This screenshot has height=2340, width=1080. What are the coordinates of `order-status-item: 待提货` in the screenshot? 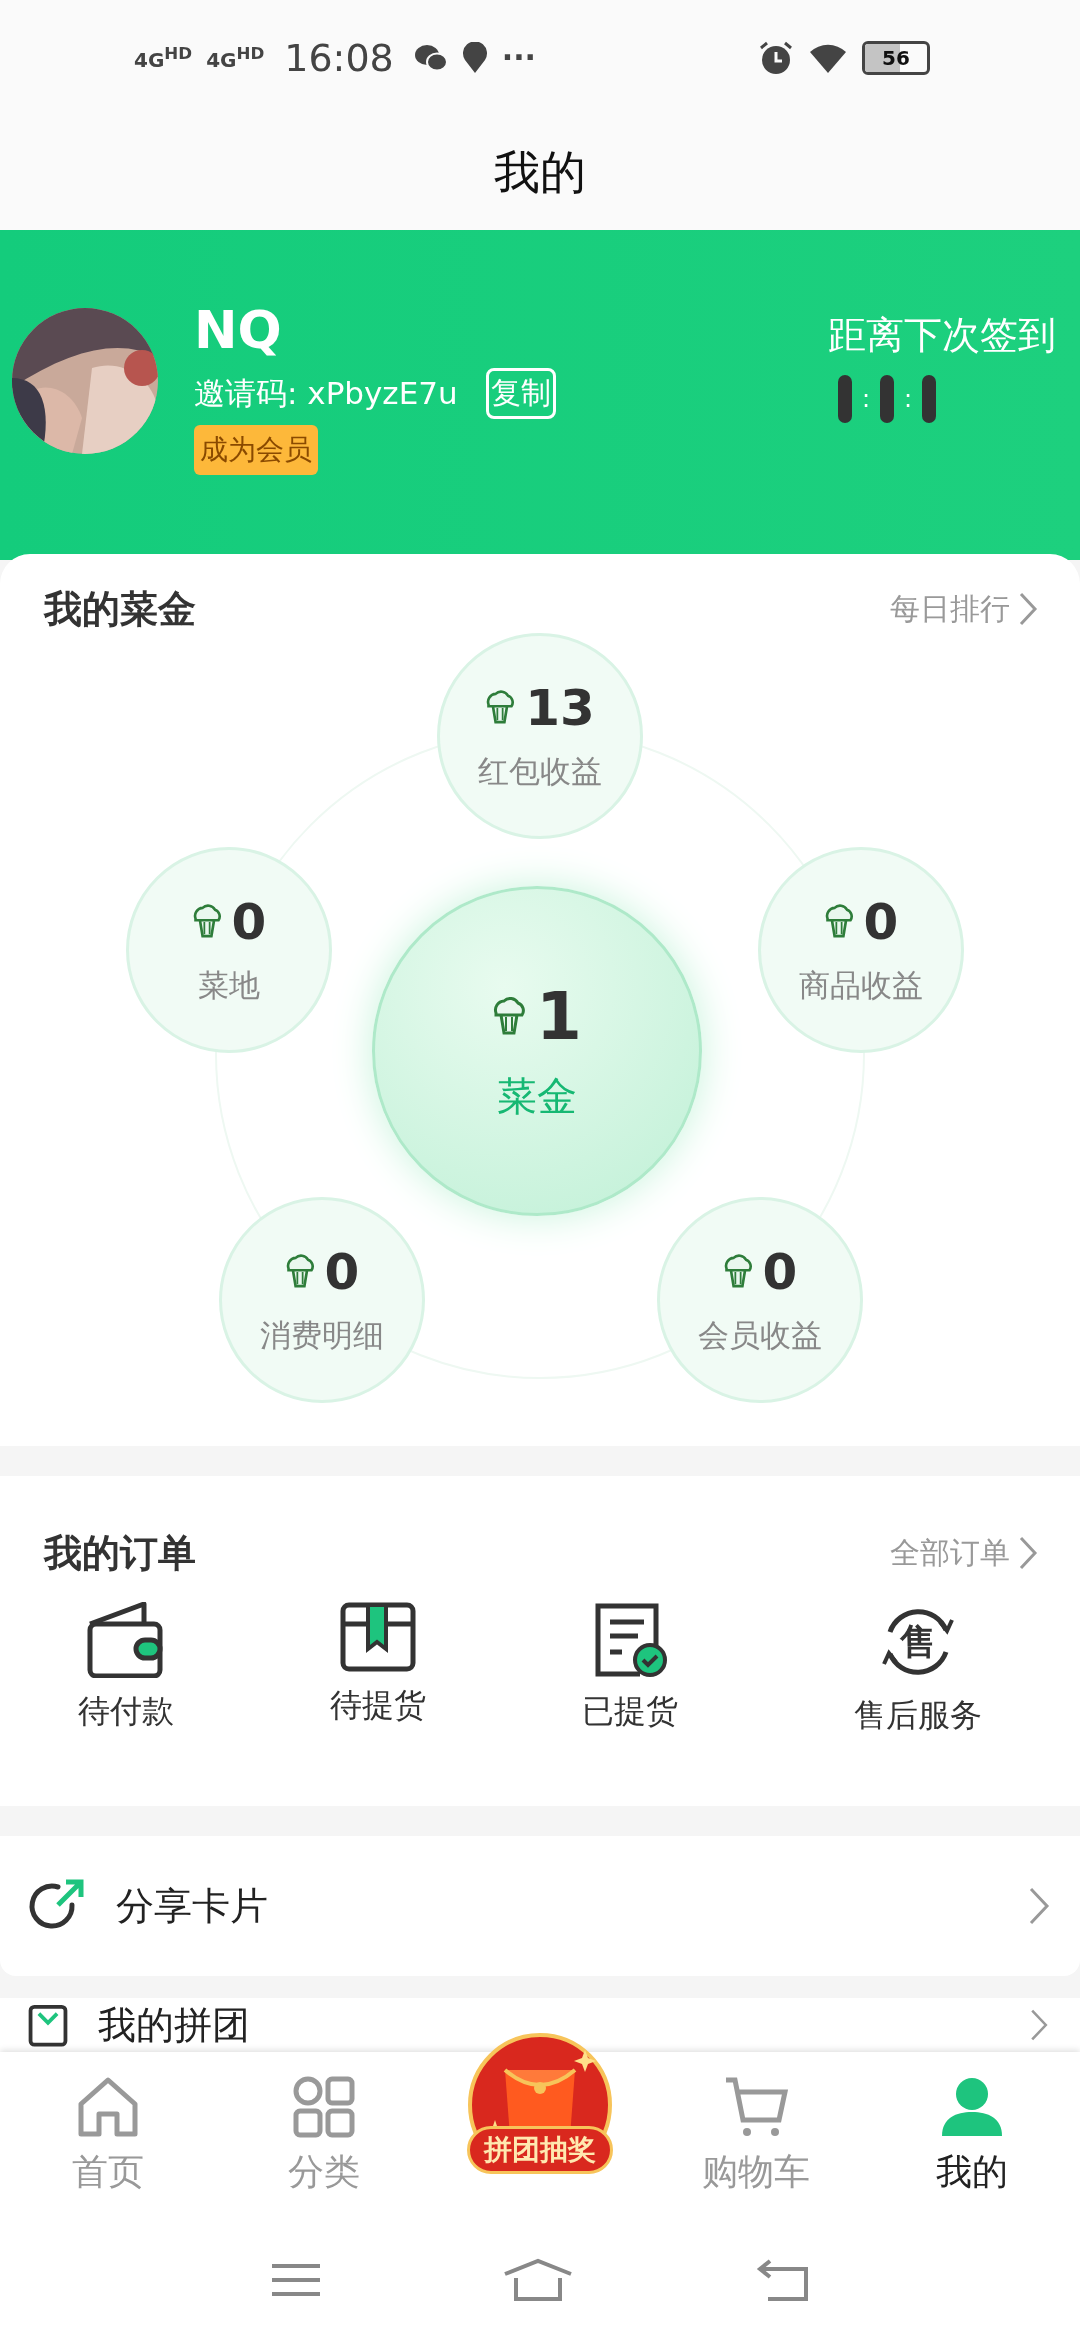 It's located at (378, 1670).